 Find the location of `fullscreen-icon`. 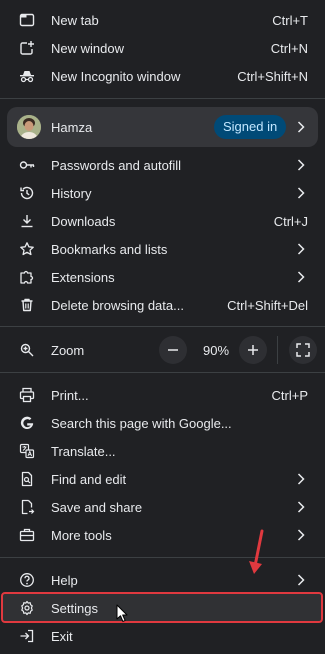

fullscreen-icon is located at coordinates (303, 350).